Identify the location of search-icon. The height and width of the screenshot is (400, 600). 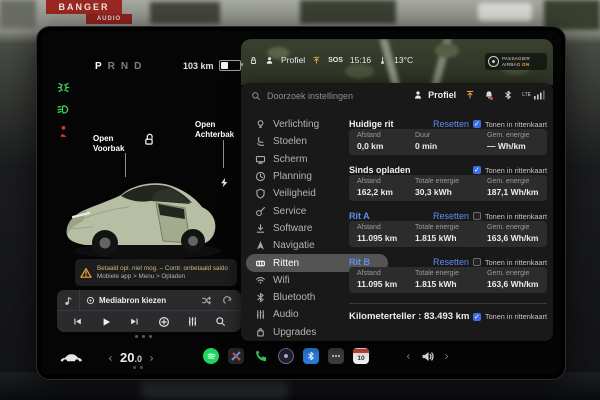
(256, 96).